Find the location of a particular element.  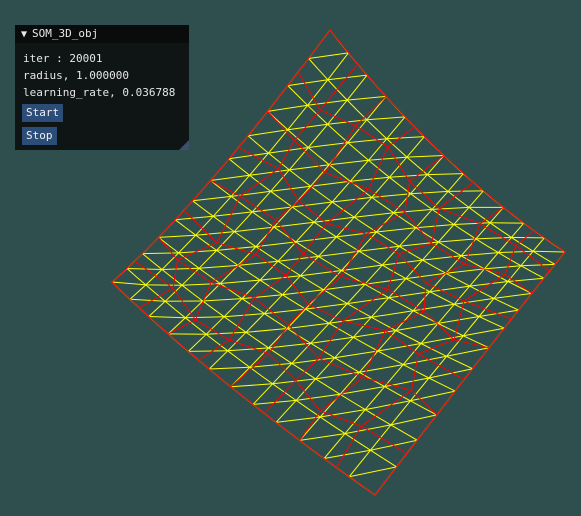

stop-button: Stop is located at coordinates (39, 136).